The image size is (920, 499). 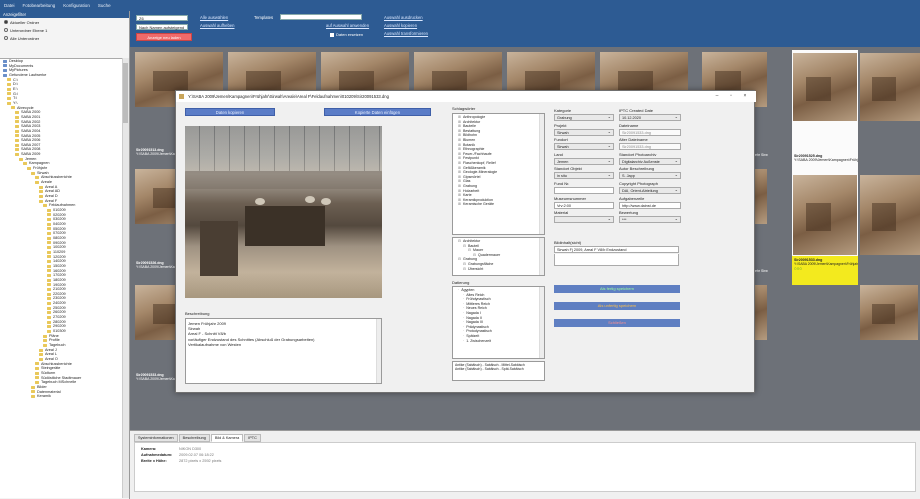 I want to click on land-select: Jemen, so click(x=584, y=161).